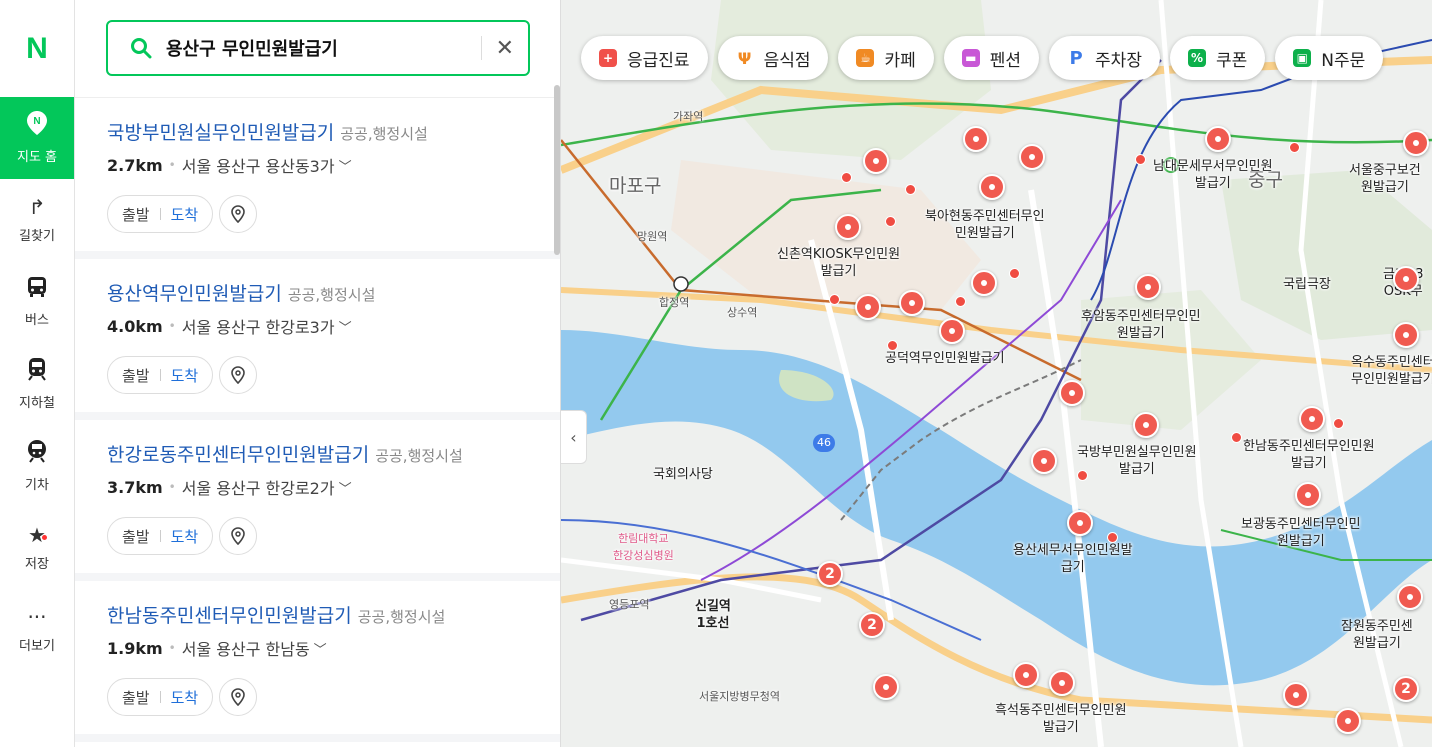  Describe the element at coordinates (1301, 533) in the screenshot. I see `place-label: 보광동주민센터무인민 원발급기` at that location.